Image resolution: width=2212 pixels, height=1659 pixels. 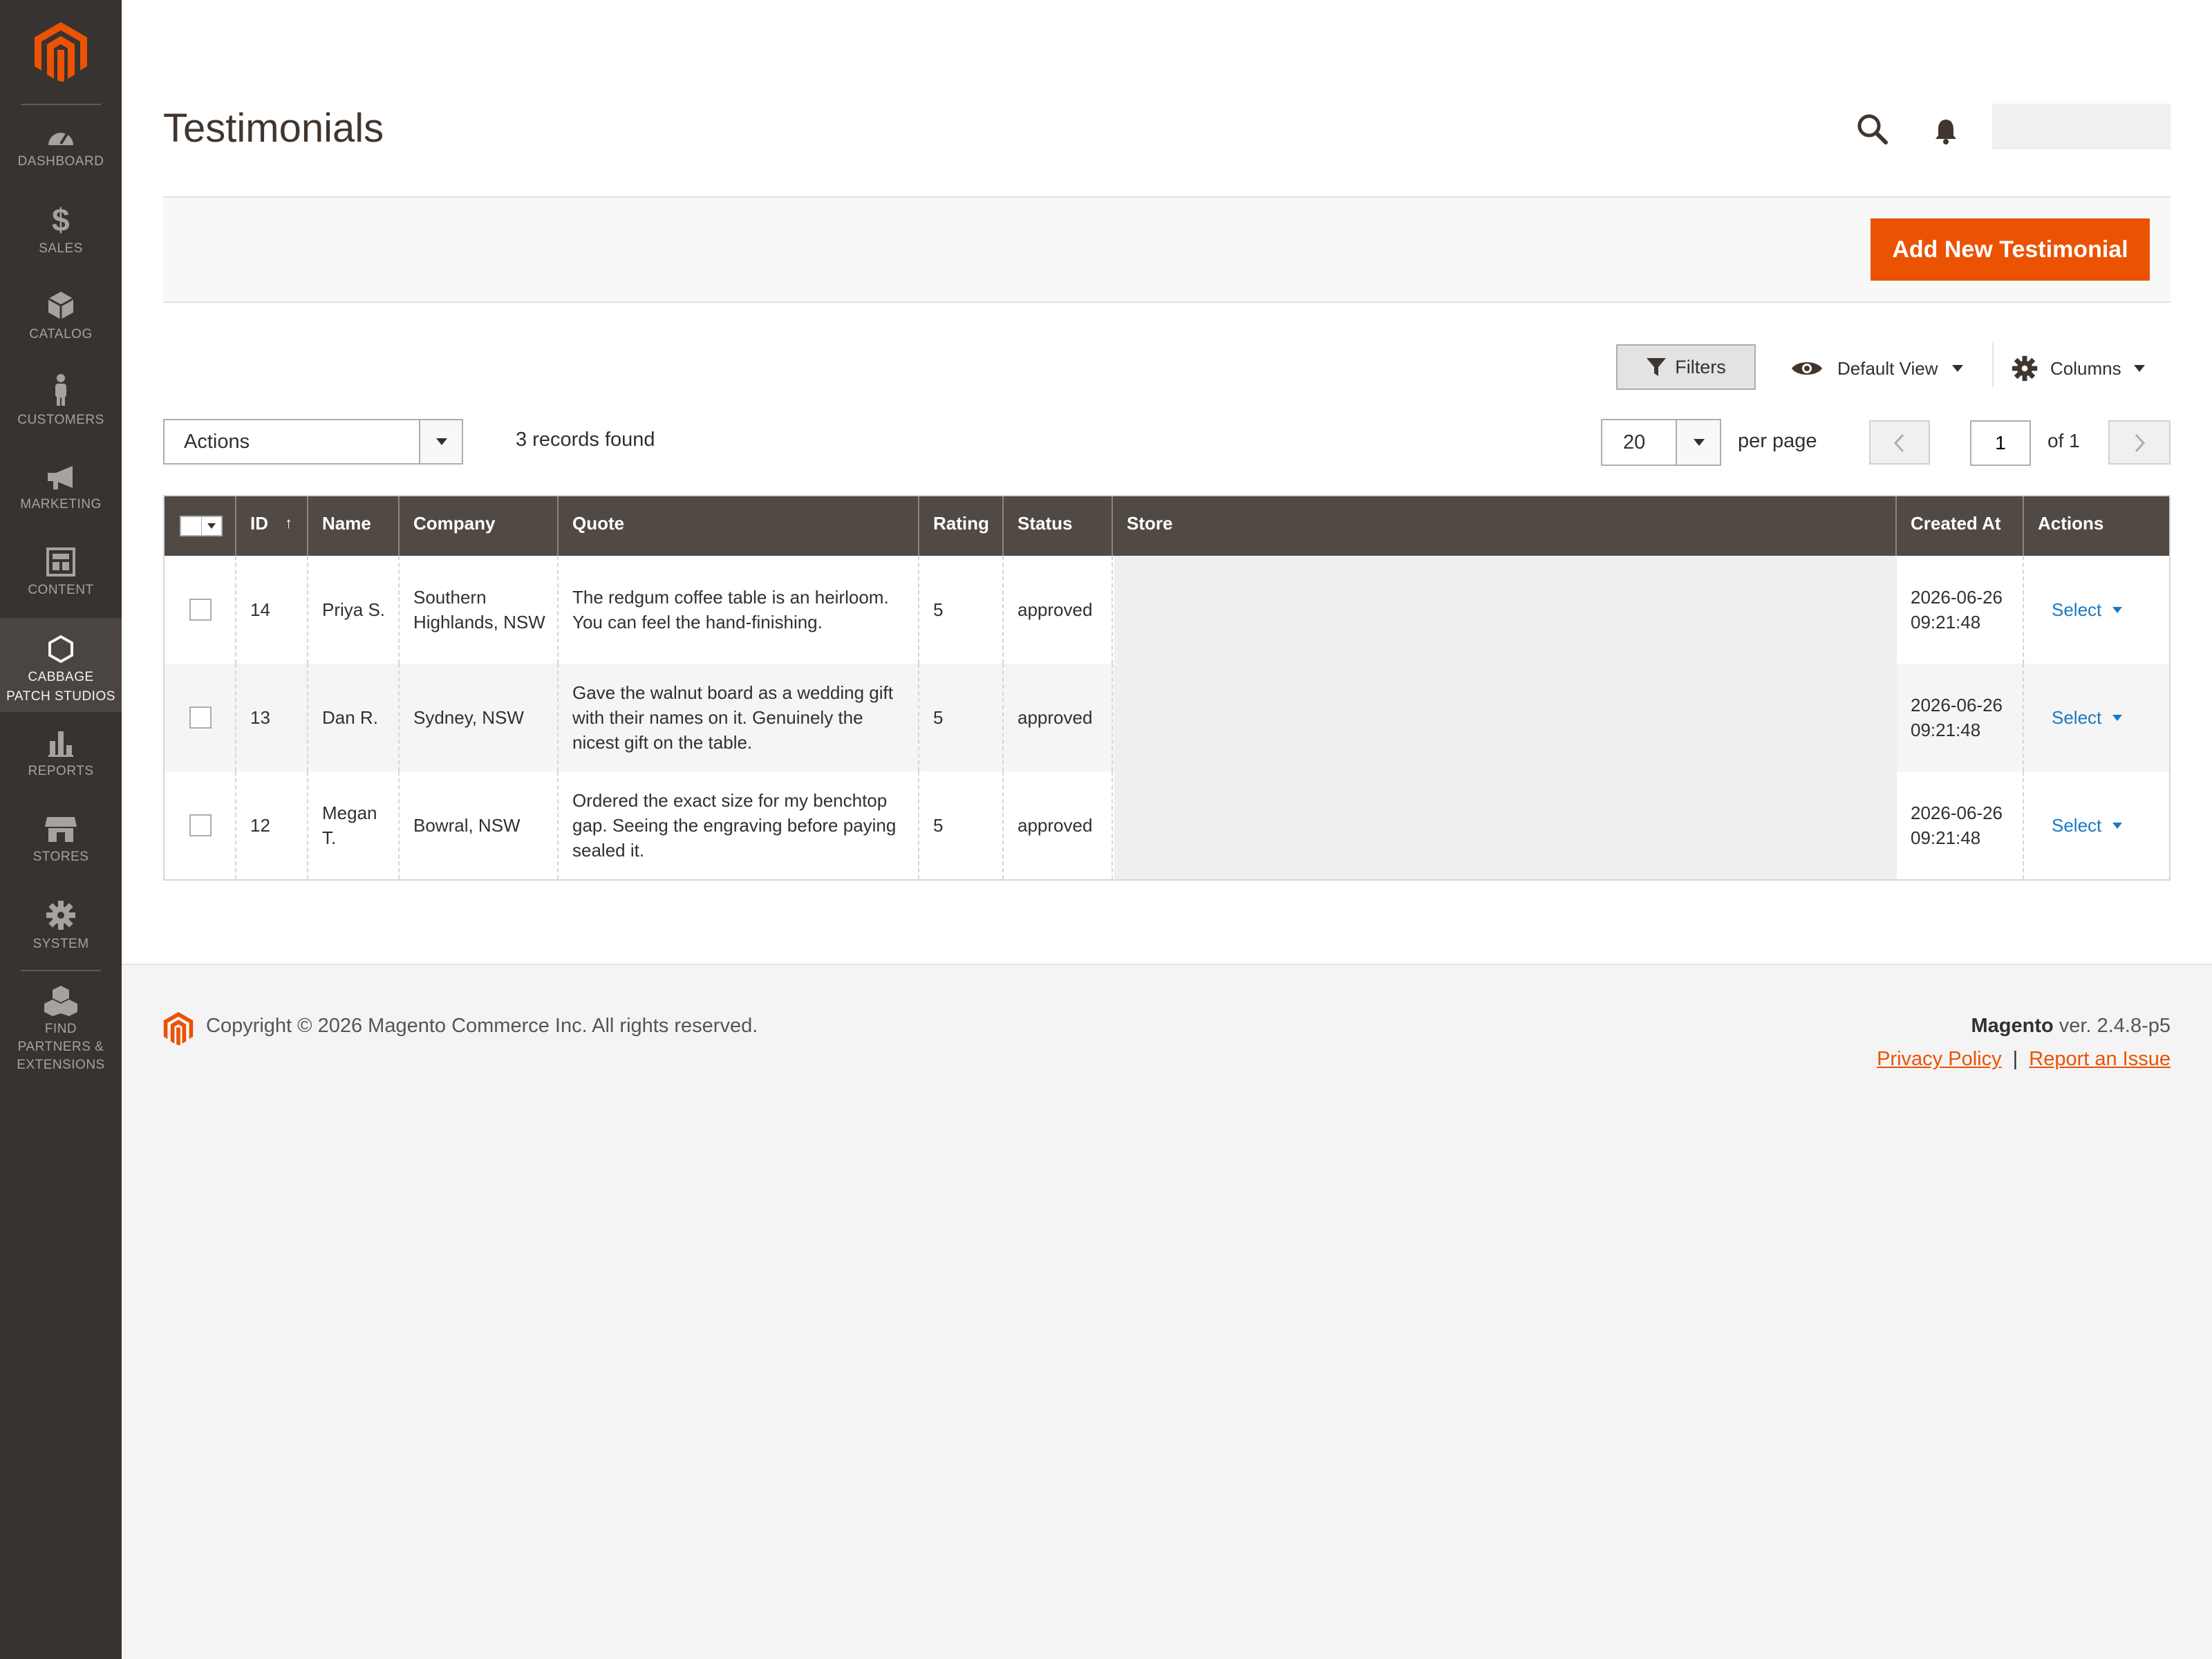 I want to click on records-count: 3 records found, so click(x=585, y=440).